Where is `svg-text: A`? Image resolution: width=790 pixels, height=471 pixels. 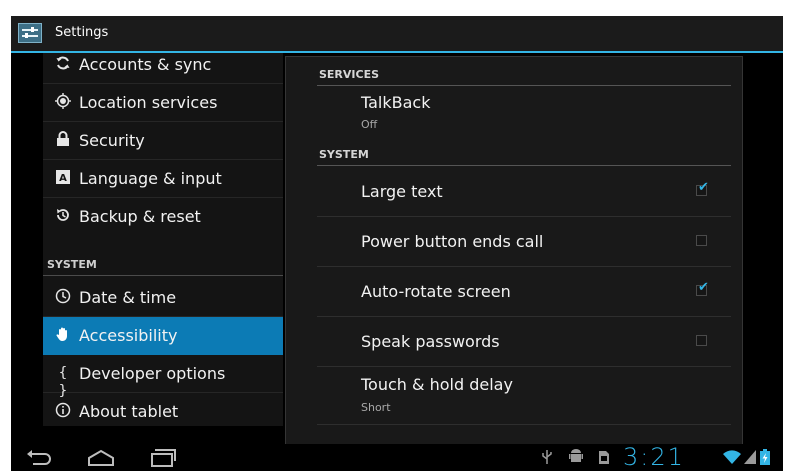 svg-text: A is located at coordinates (63, 178).